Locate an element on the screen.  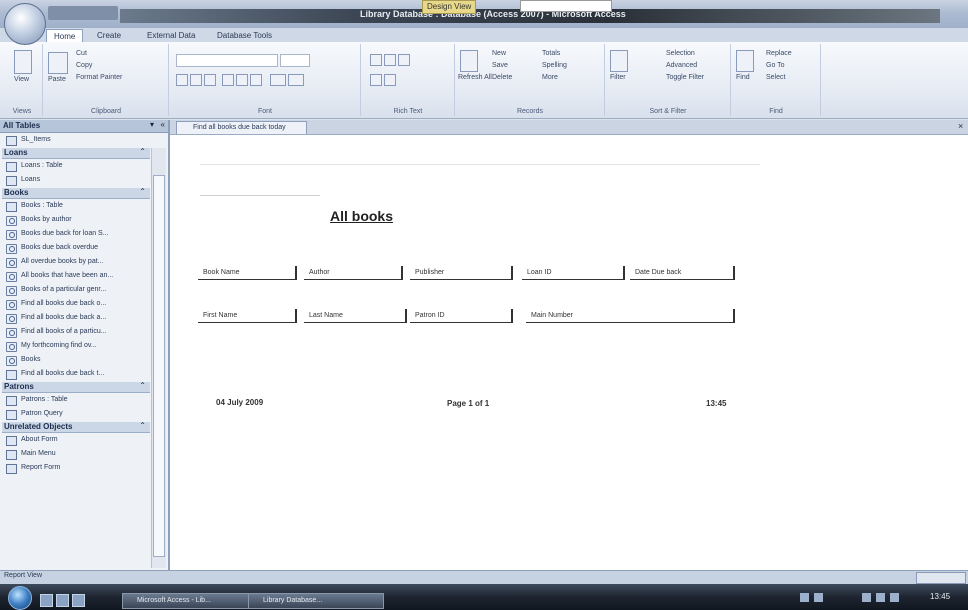
spelling-label: Spelling is located at coordinates (554, 65).